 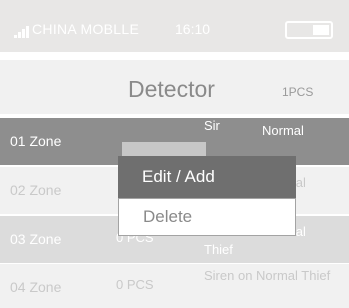 I want to click on battery-icon, so click(x=309, y=30).